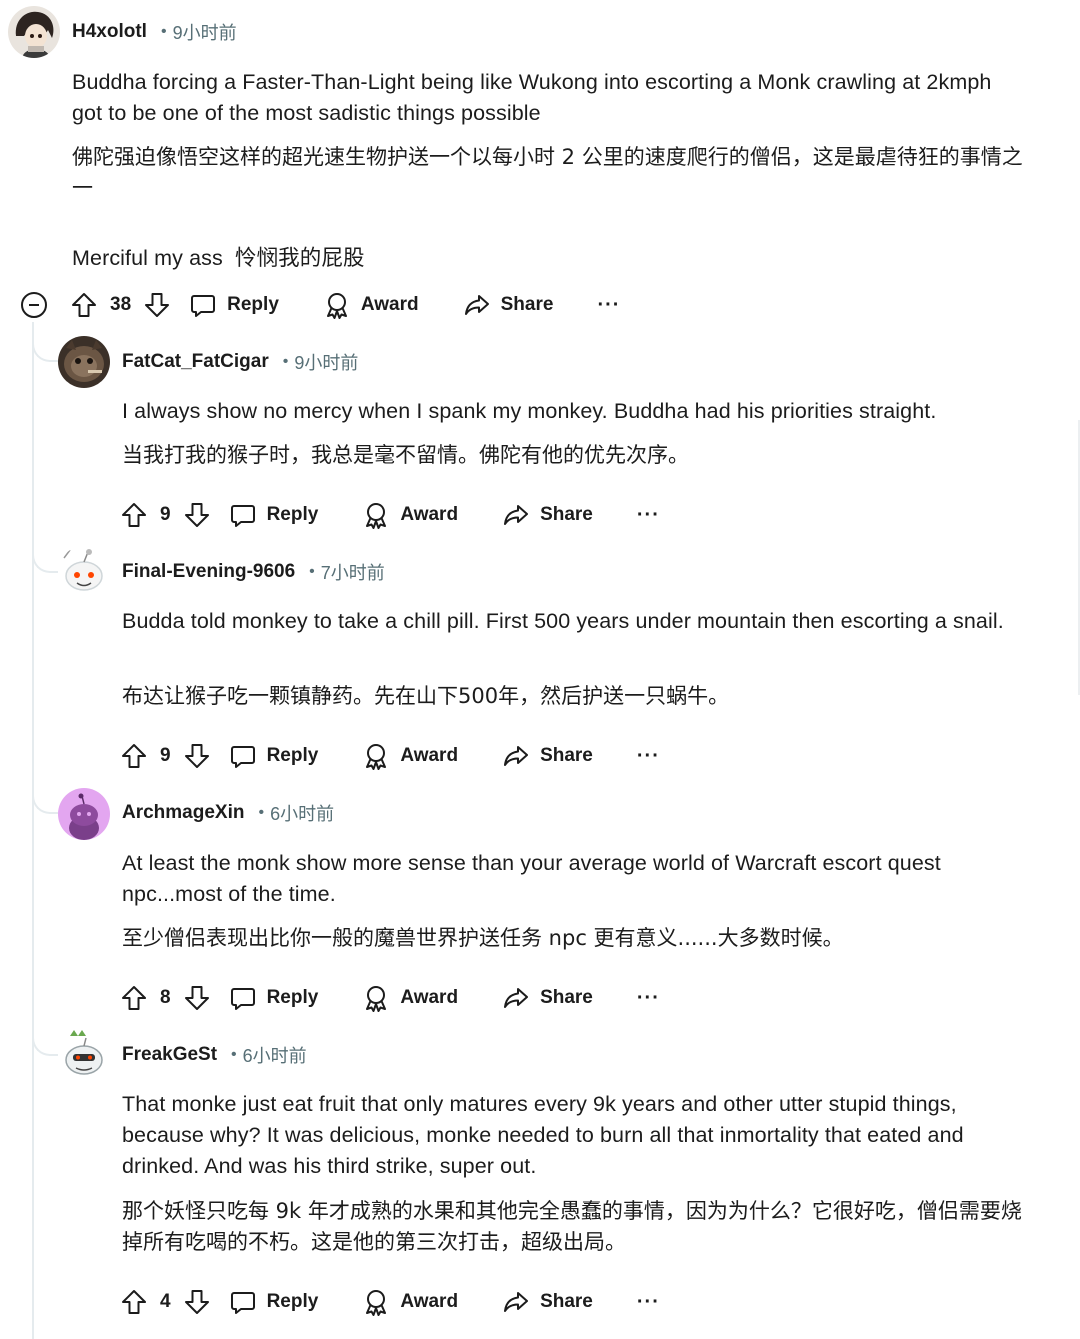 The height and width of the screenshot is (1339, 1080). Describe the element at coordinates (169, 1055) in the screenshot. I see `username: FreakGeSt` at that location.